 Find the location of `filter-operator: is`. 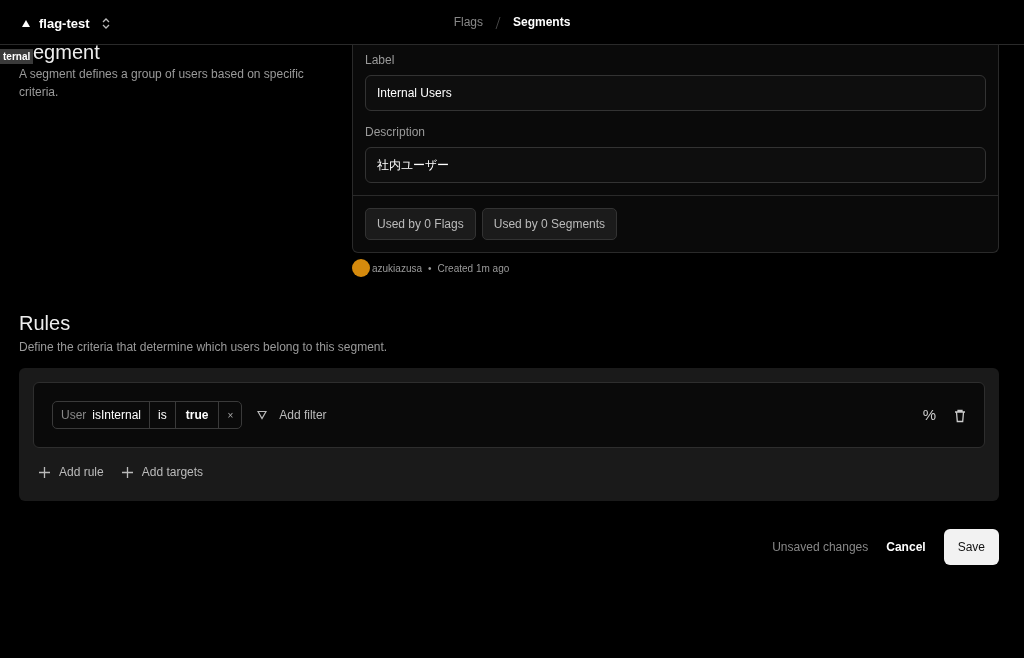

filter-operator: is is located at coordinates (162, 415).